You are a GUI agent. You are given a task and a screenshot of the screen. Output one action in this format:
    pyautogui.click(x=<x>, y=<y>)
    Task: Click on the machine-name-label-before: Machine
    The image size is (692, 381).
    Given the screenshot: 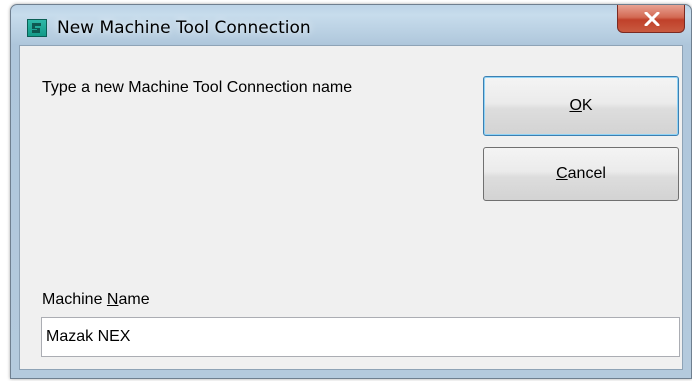 What is the action you would take?
    pyautogui.click(x=74, y=299)
    